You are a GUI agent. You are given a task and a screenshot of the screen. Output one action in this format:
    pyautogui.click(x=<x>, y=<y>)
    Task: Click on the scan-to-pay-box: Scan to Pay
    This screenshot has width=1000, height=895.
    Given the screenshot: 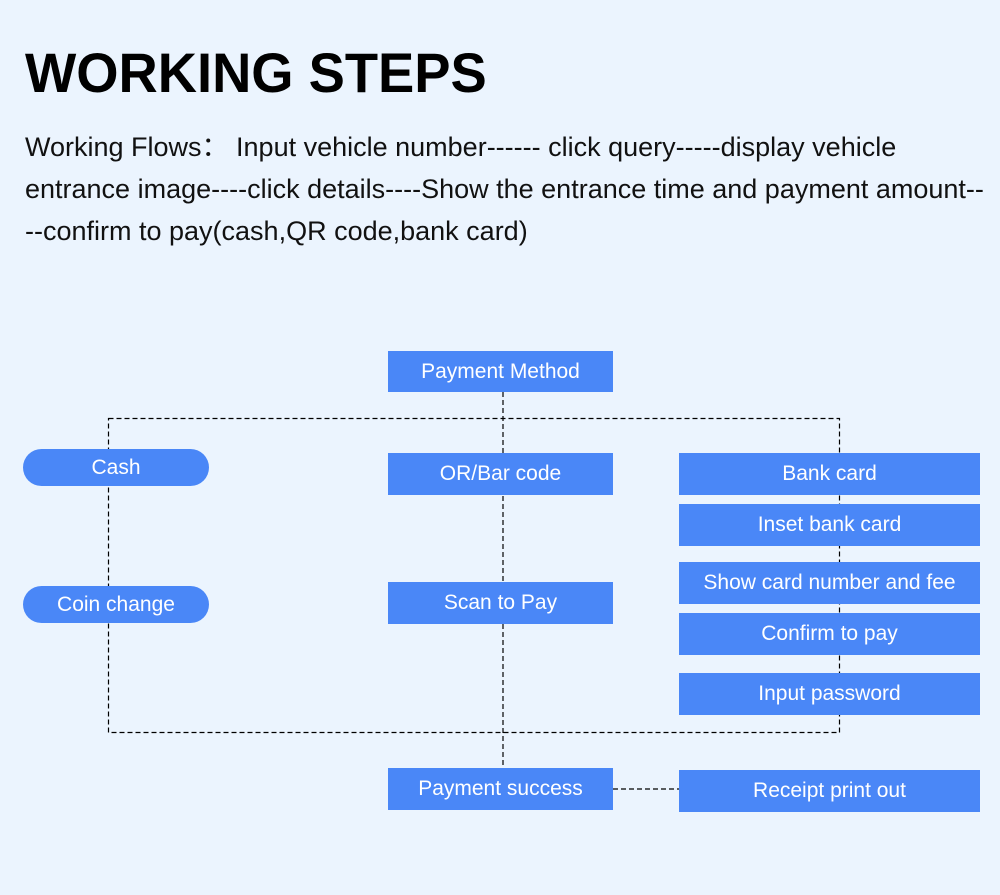 What is the action you would take?
    pyautogui.click(x=500, y=603)
    